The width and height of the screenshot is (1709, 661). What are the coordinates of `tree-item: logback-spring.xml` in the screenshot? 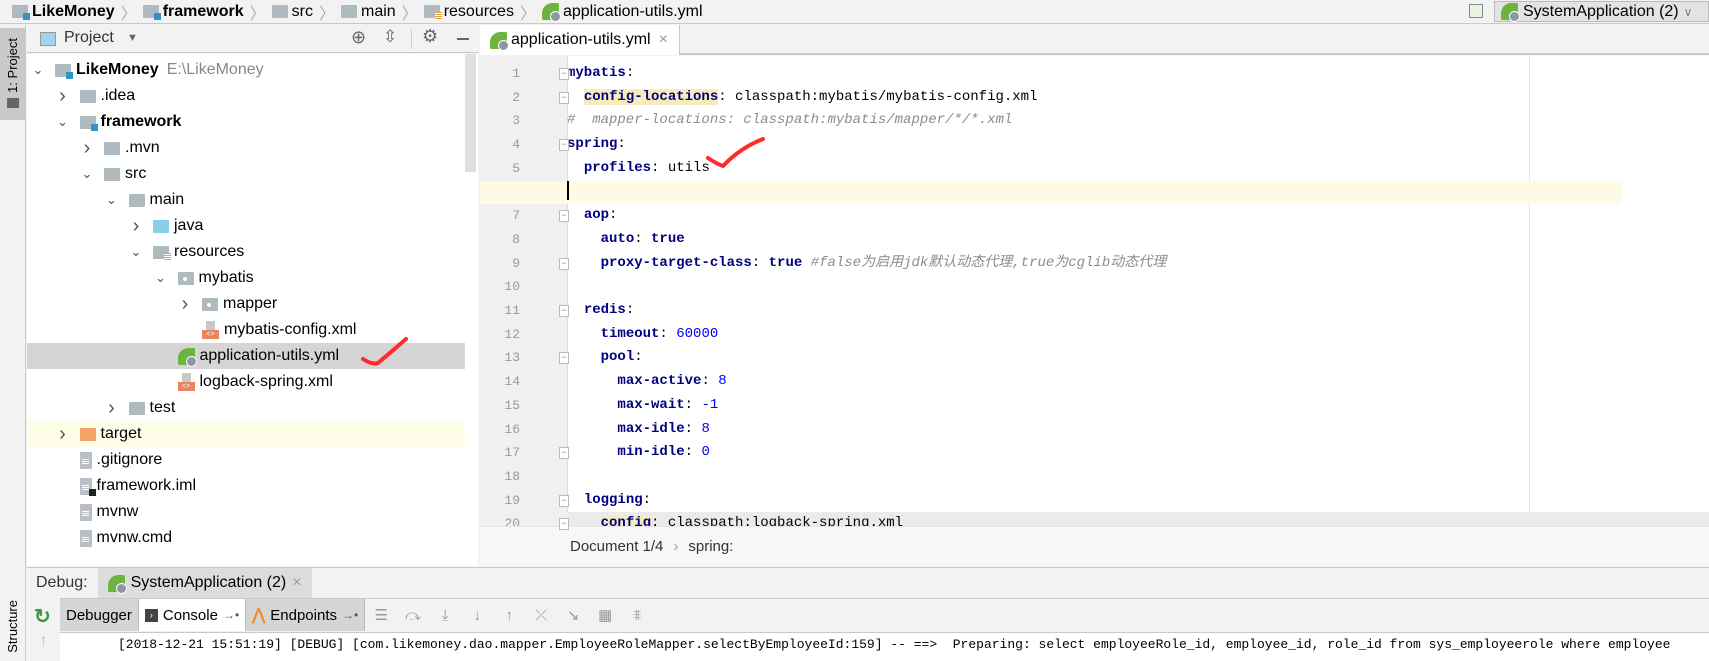 It's located at (246, 382).